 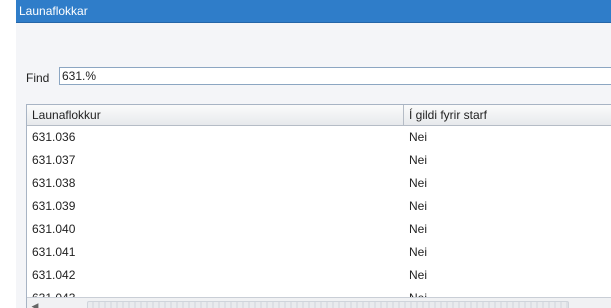 What do you see at coordinates (319, 183) in the screenshot?
I see `table-row: 631.038 Nei` at bounding box center [319, 183].